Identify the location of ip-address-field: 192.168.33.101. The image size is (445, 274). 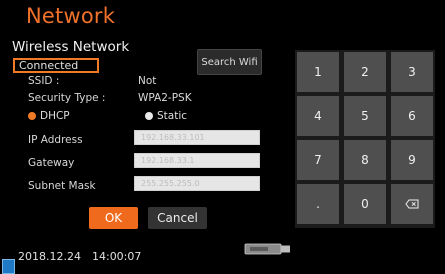
(197, 137).